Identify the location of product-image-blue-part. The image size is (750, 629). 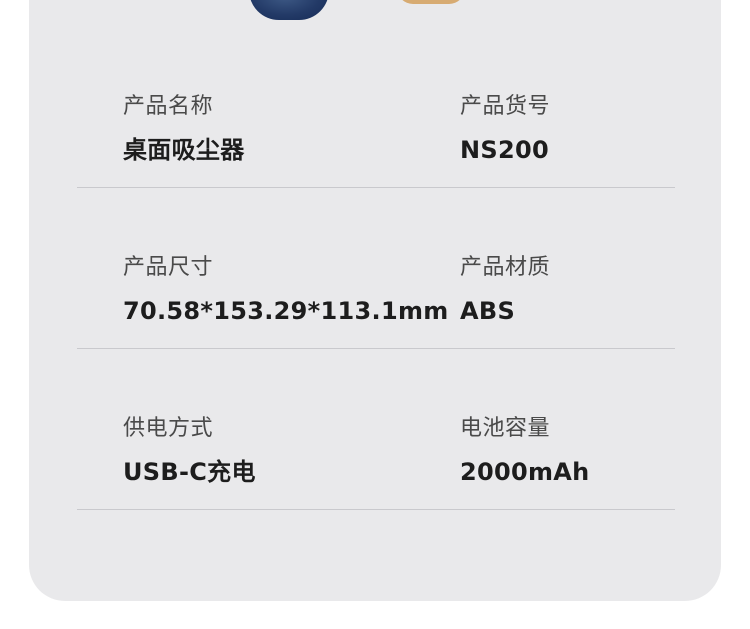
(289, 10).